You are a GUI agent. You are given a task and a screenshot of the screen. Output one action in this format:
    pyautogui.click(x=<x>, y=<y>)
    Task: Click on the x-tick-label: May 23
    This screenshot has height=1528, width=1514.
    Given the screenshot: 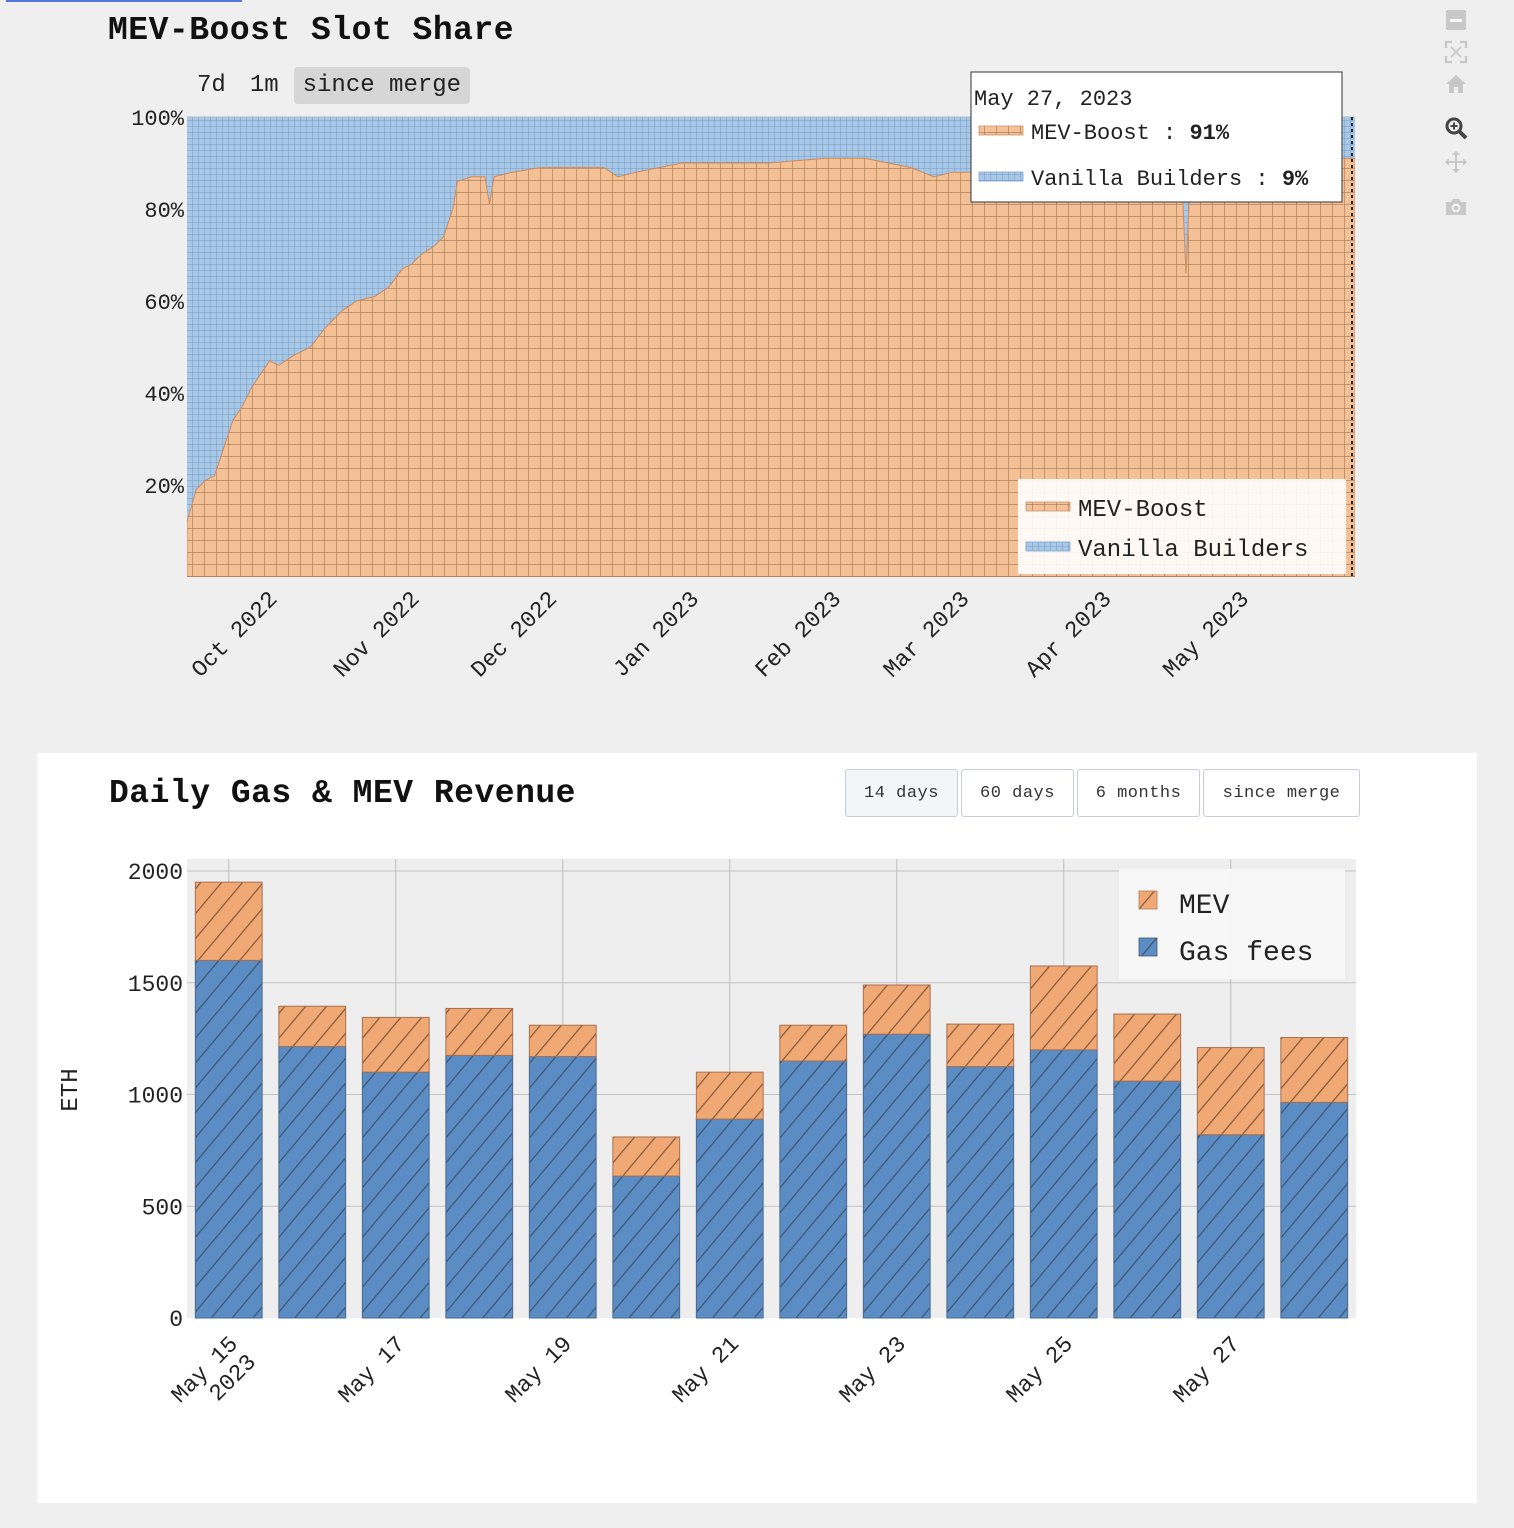 What is the action you would take?
    pyautogui.click(x=873, y=1370)
    